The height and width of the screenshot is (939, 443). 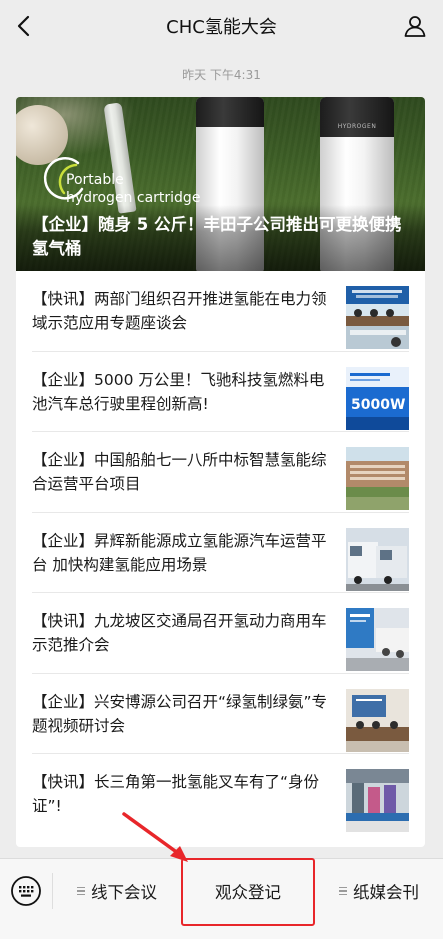 I want to click on person-icon, so click(x=415, y=26).